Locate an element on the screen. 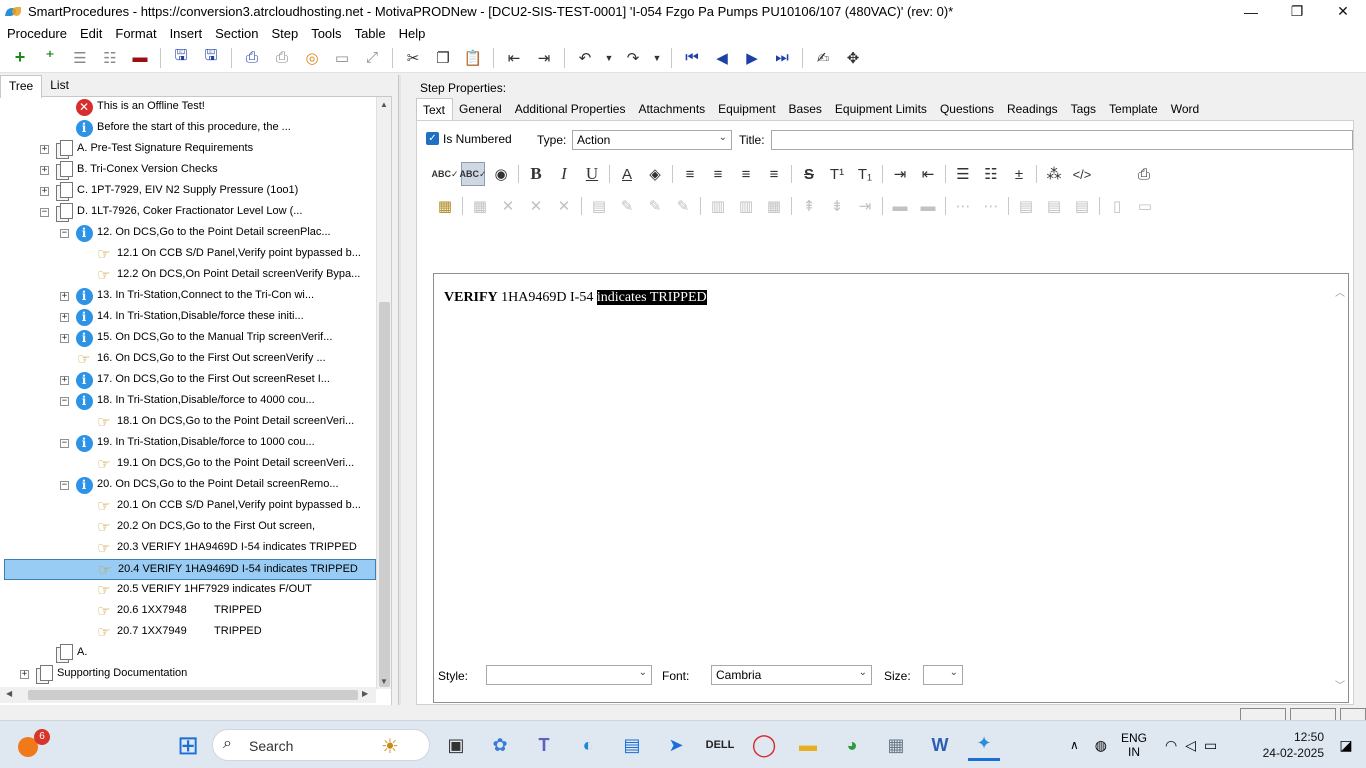 This screenshot has width=1366, height=768. list-alt-icon: ☷ is located at coordinates (110, 58).